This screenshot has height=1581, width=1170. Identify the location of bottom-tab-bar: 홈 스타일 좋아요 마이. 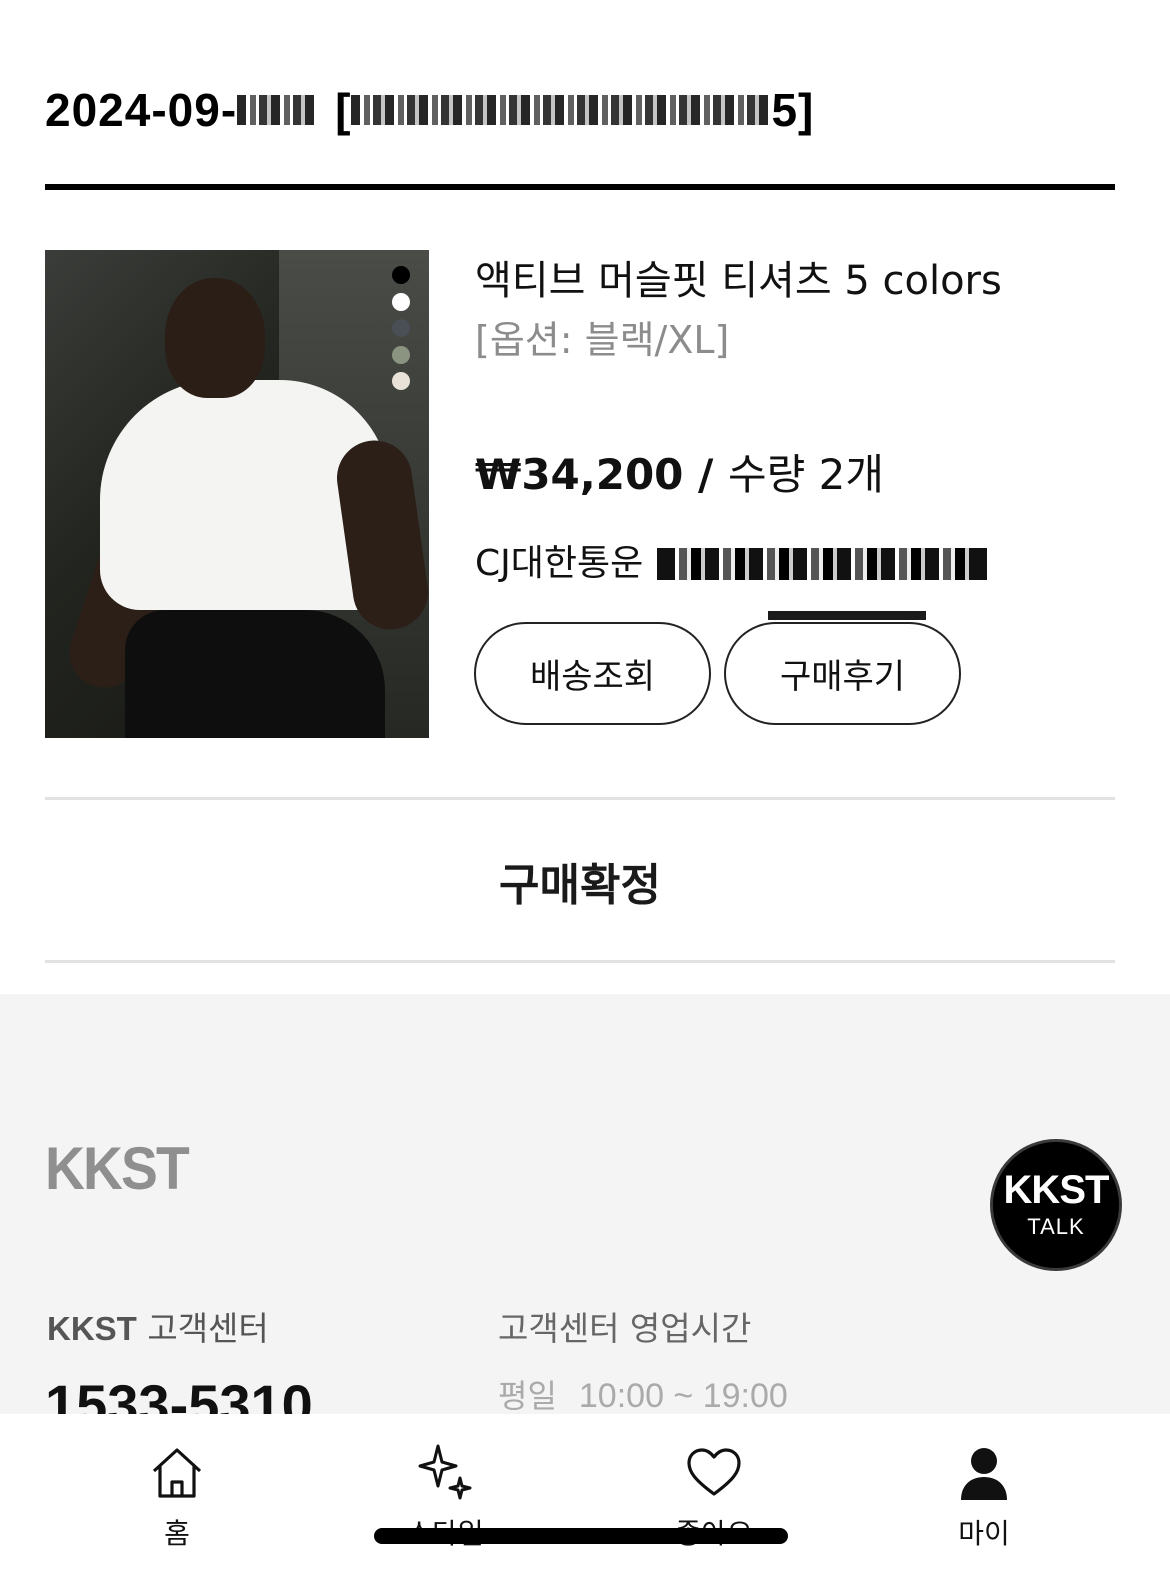
(585, 1497).